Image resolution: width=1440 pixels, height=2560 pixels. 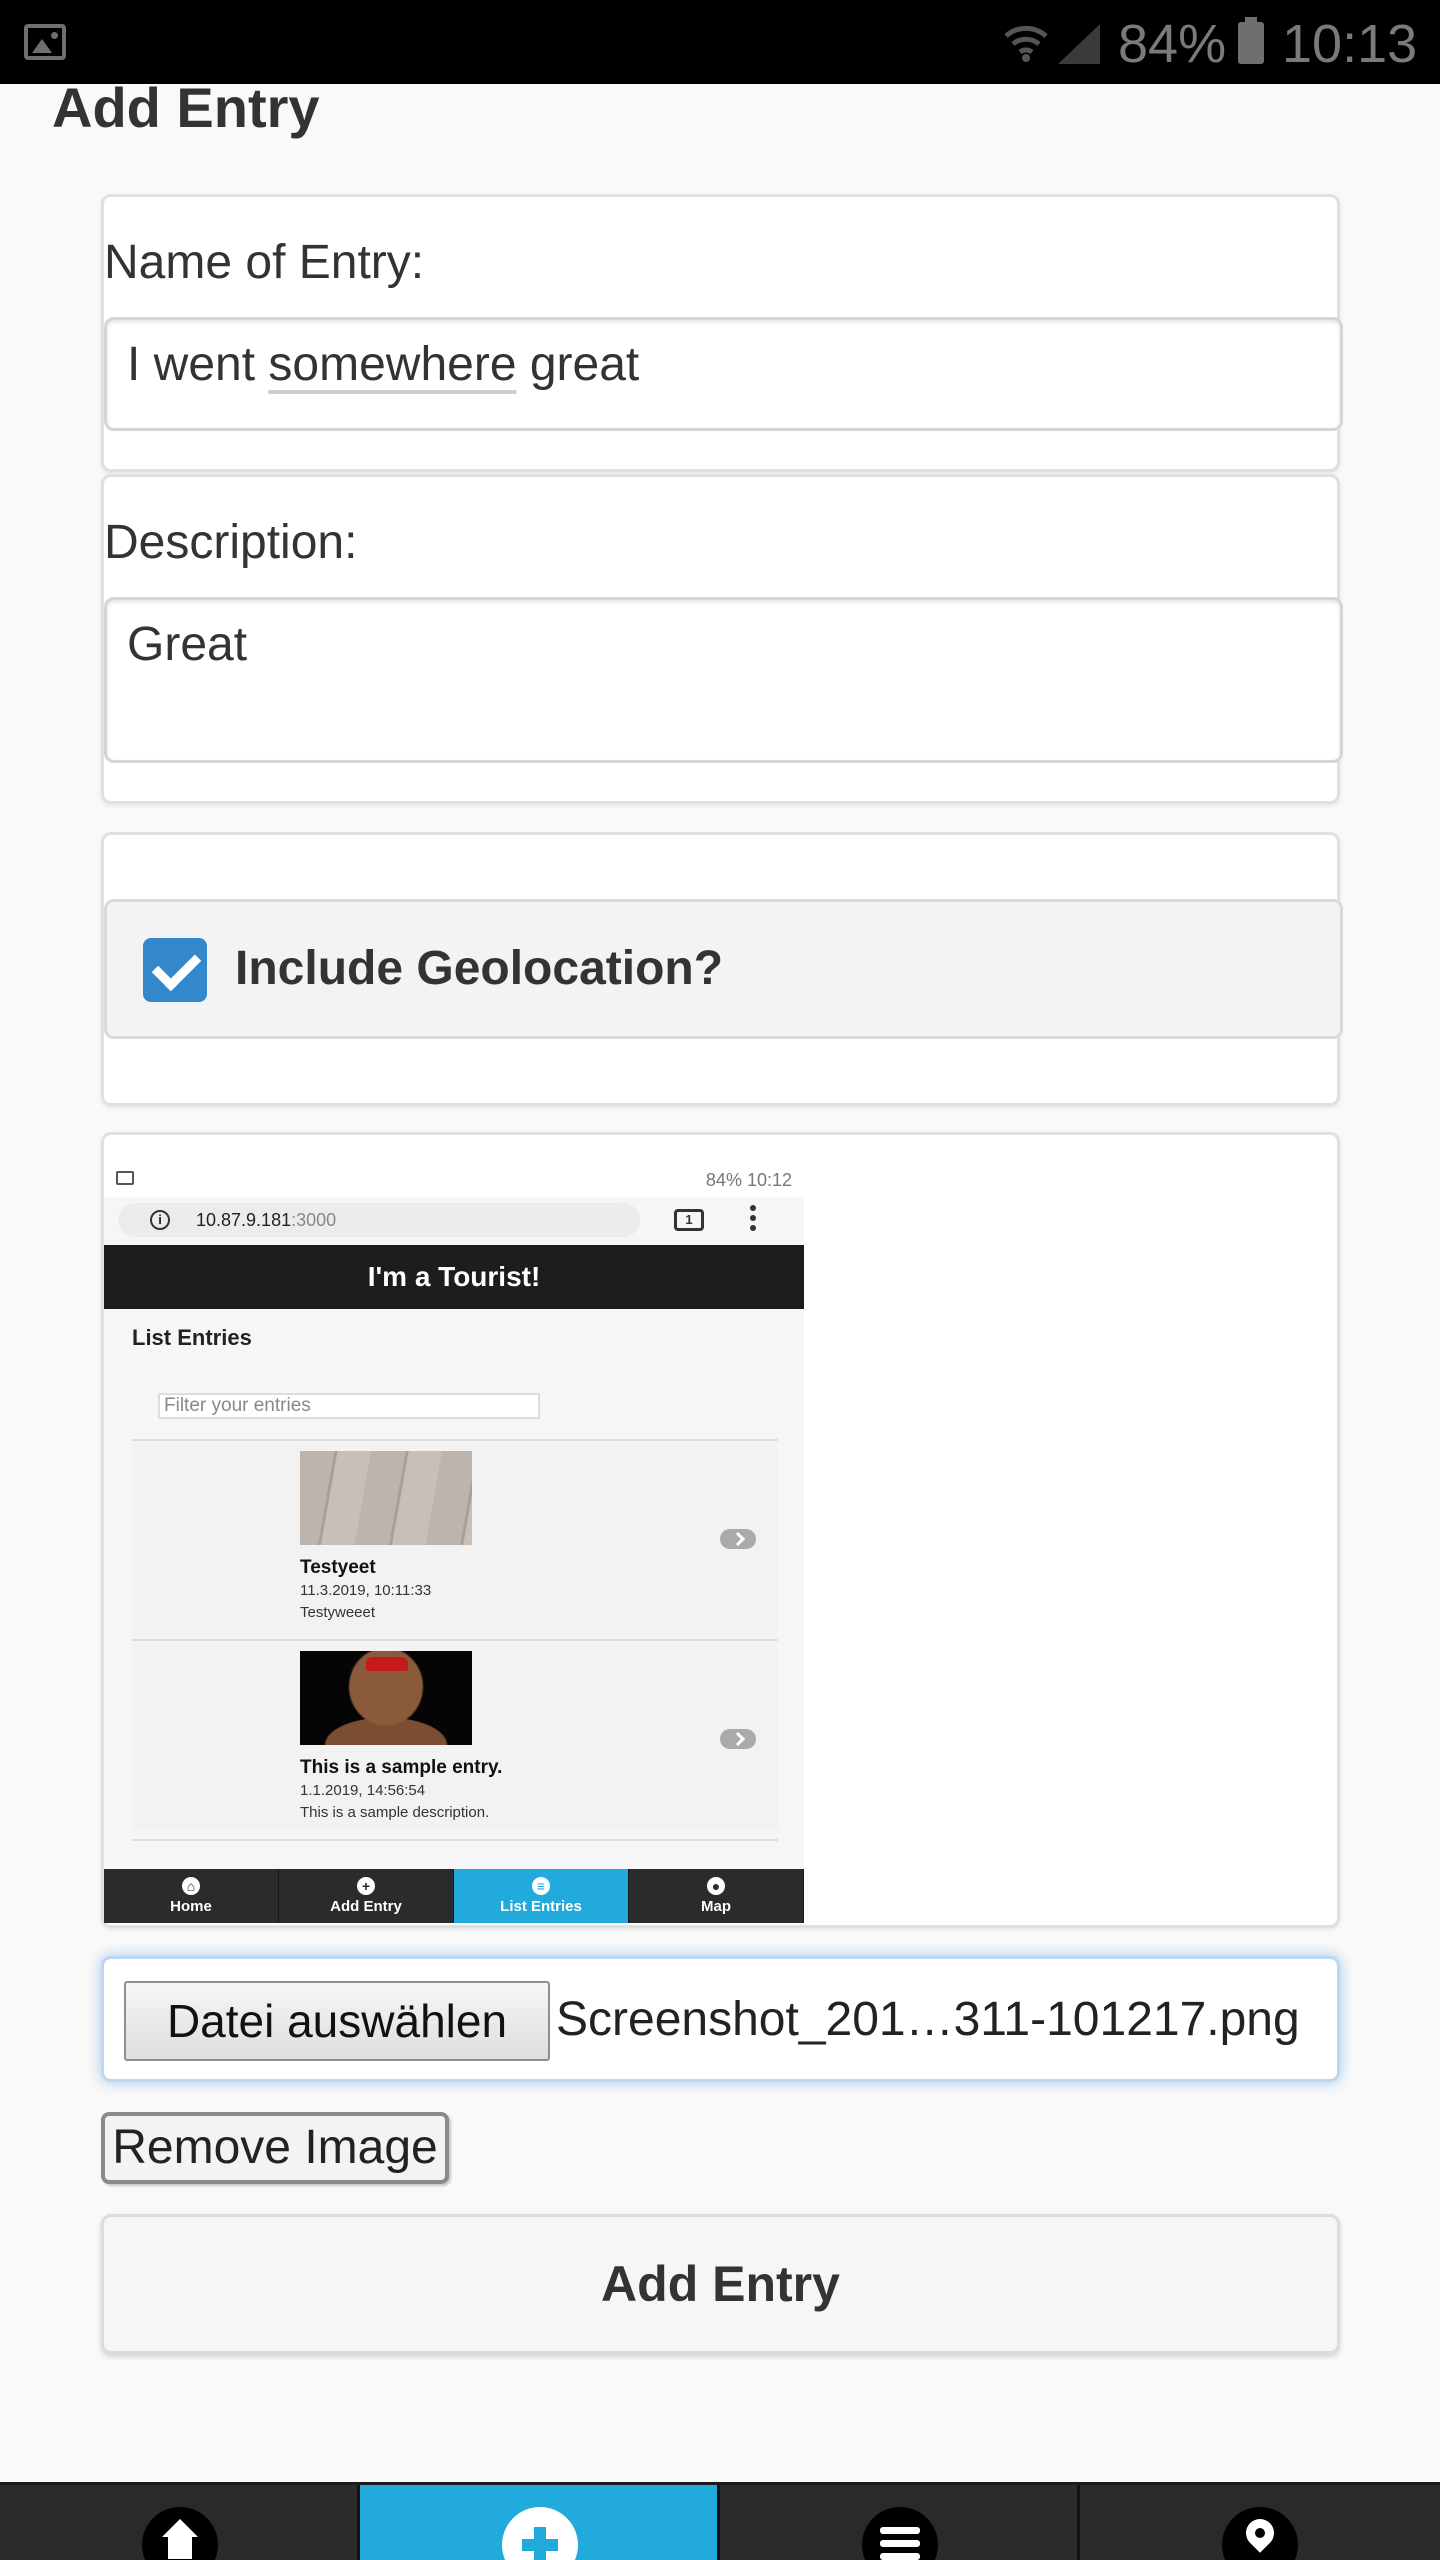 I want to click on selected-file-name: Screenshot_201…311-101217.png, so click(x=928, y=2019).